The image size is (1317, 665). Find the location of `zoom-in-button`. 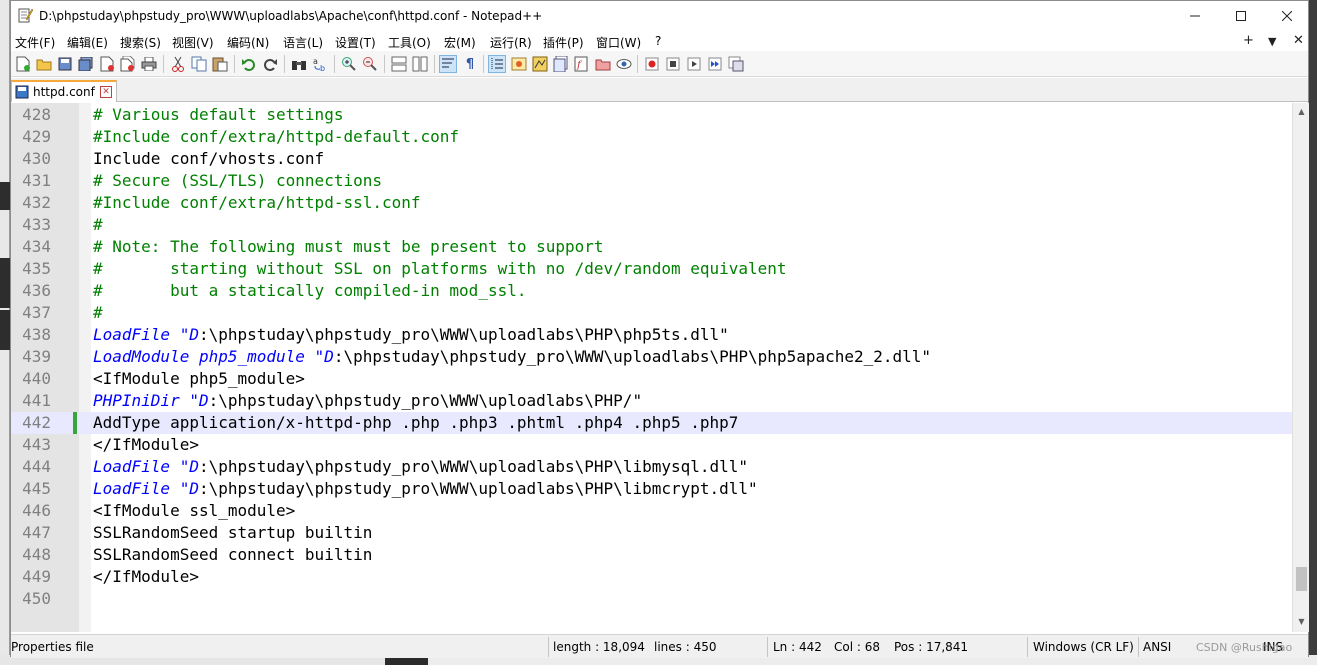

zoom-in-button is located at coordinates (349, 64).